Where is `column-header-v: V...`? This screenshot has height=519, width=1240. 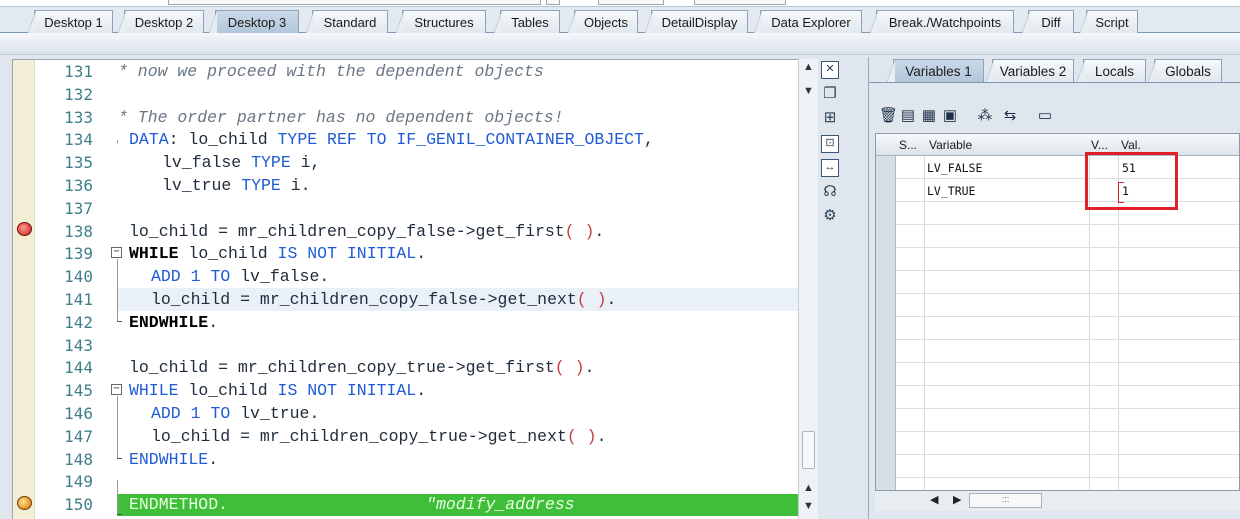
column-header-v: V... is located at coordinates (1099, 145).